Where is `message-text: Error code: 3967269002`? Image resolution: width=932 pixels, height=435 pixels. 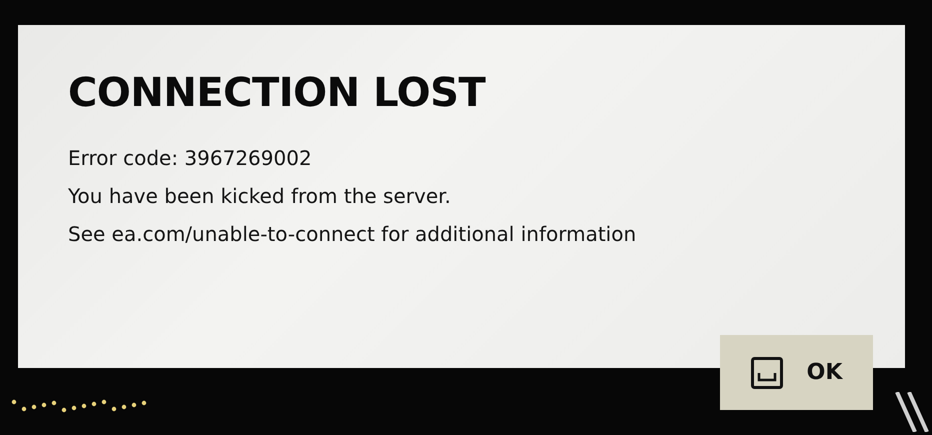
message-text: Error code: 3967269002 is located at coordinates (190, 158).